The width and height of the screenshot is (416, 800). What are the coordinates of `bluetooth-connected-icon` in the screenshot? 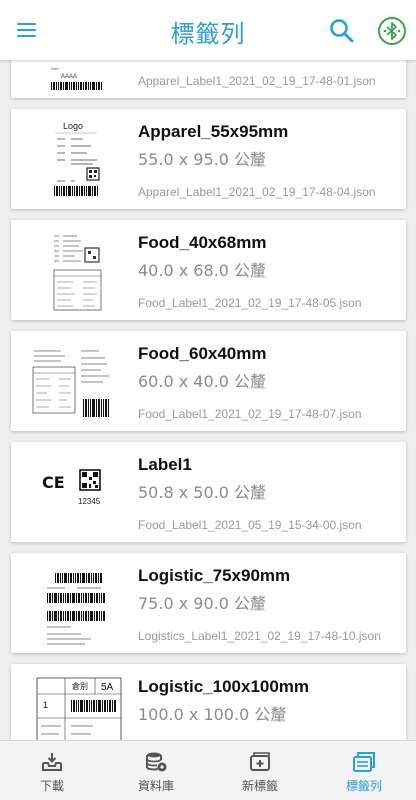 It's located at (392, 31).